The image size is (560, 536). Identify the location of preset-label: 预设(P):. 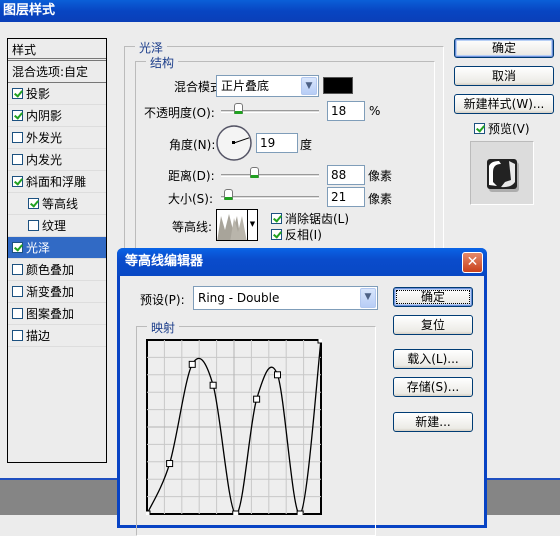
(162, 300).